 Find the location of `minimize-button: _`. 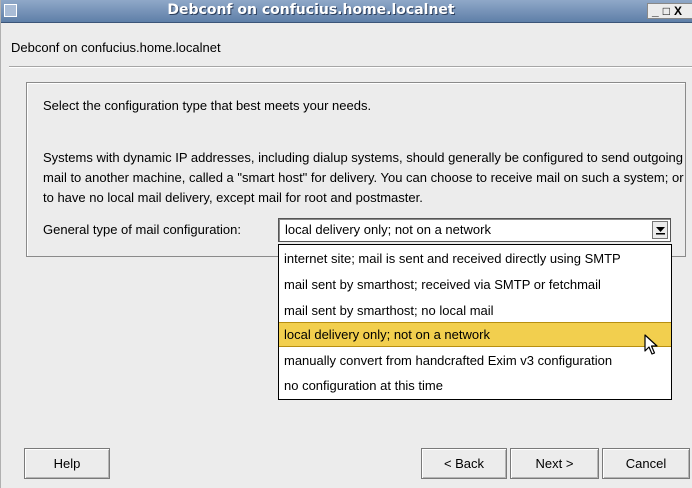

minimize-button: _ is located at coordinates (655, 11).